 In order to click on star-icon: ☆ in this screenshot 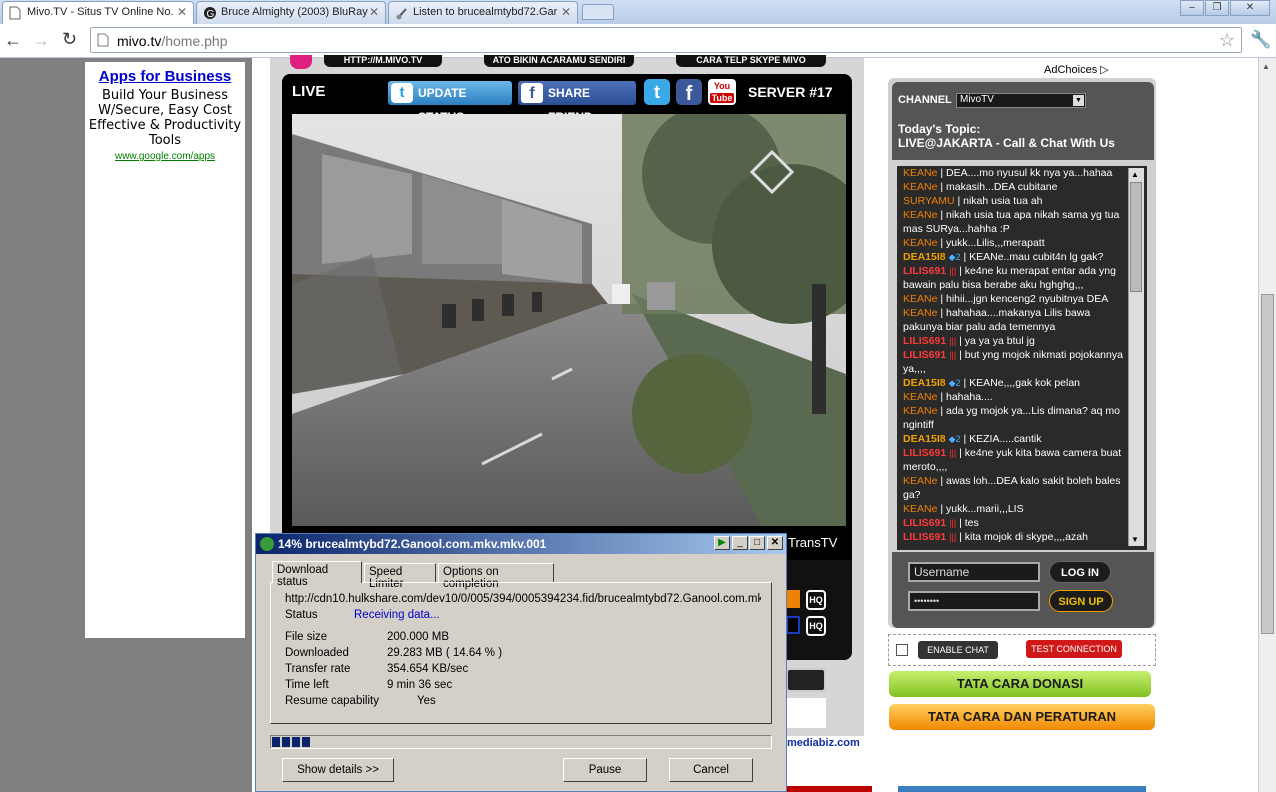, I will do `click(1227, 40)`.